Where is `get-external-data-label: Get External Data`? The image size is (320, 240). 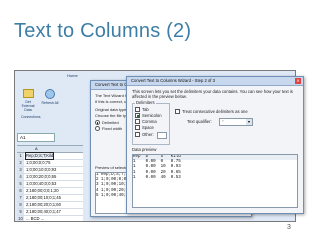 get-external-data-label: Get External Data is located at coordinates (28, 106).